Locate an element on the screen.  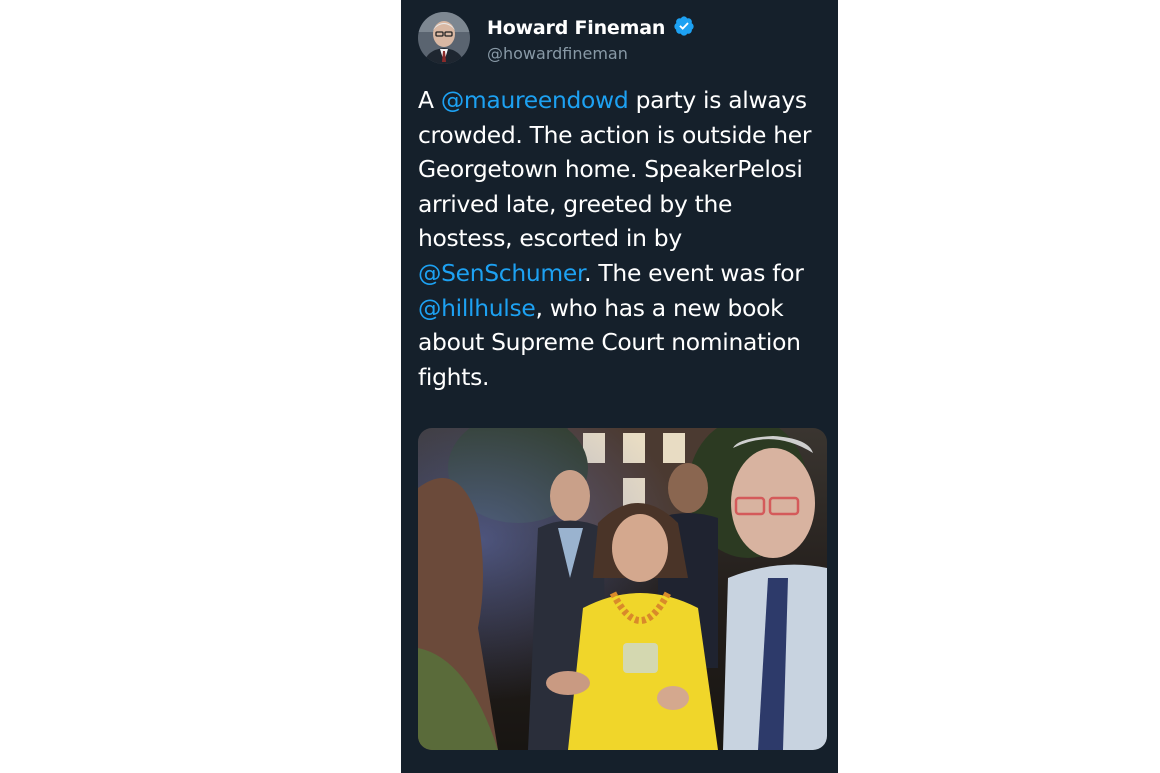
author-display-name: Howard Fineman is located at coordinates (591, 28).